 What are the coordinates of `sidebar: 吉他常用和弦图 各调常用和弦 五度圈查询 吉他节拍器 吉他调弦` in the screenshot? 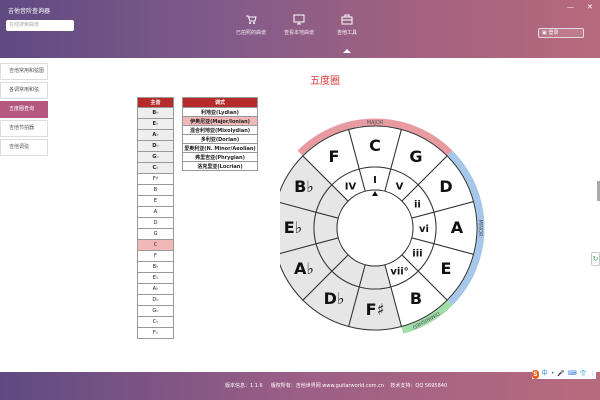 It's located at (24, 110).